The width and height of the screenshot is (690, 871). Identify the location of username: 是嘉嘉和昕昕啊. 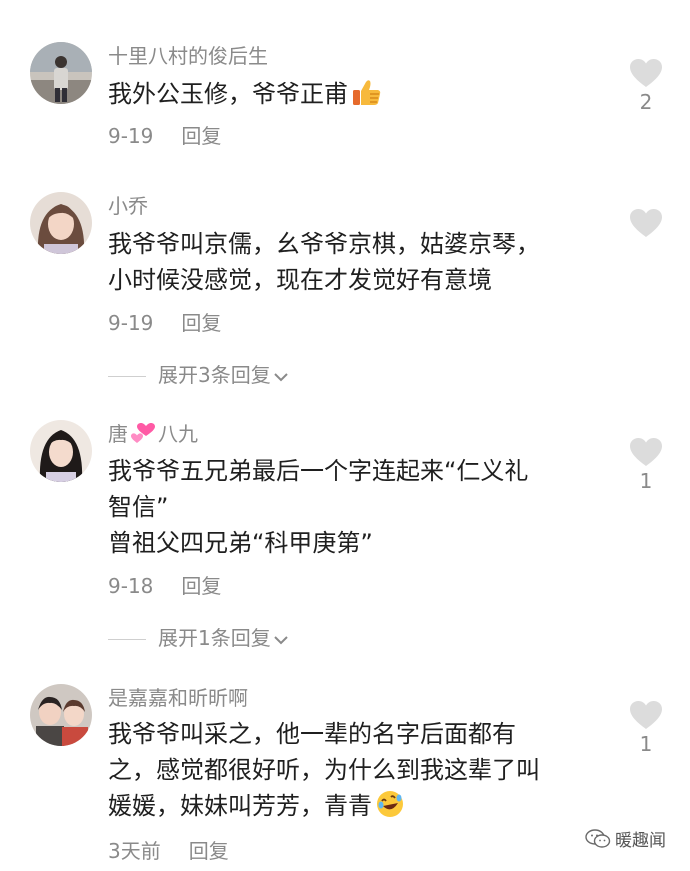
(178, 698).